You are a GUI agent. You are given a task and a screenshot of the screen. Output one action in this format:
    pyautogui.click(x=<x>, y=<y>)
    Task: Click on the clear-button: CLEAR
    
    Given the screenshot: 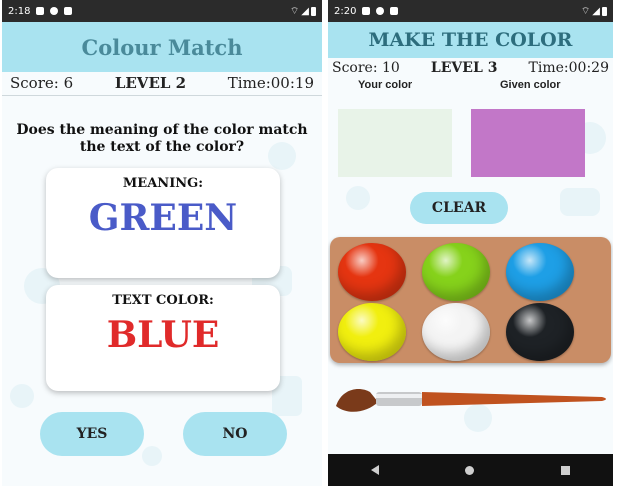 What is the action you would take?
    pyautogui.click(x=459, y=208)
    